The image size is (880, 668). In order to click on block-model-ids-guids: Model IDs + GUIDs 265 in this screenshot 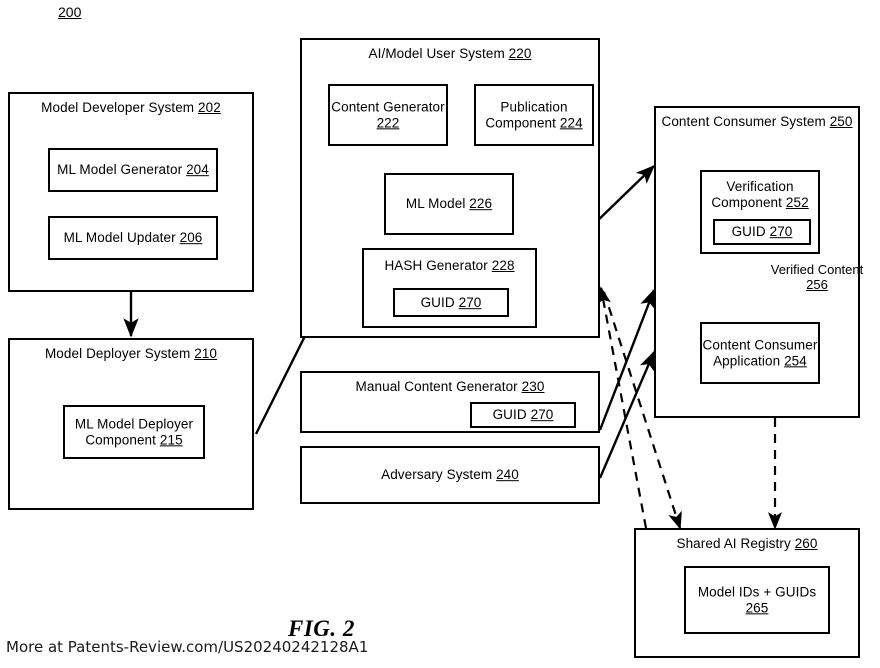, I will do `click(757, 600)`.